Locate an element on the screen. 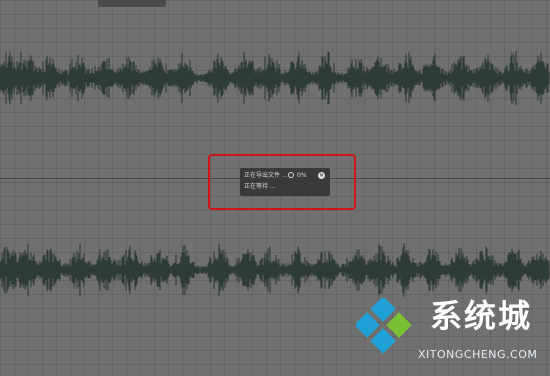 Image resolution: width=550 pixels, height=376 pixels. export-progress-percent: 0% is located at coordinates (302, 175).